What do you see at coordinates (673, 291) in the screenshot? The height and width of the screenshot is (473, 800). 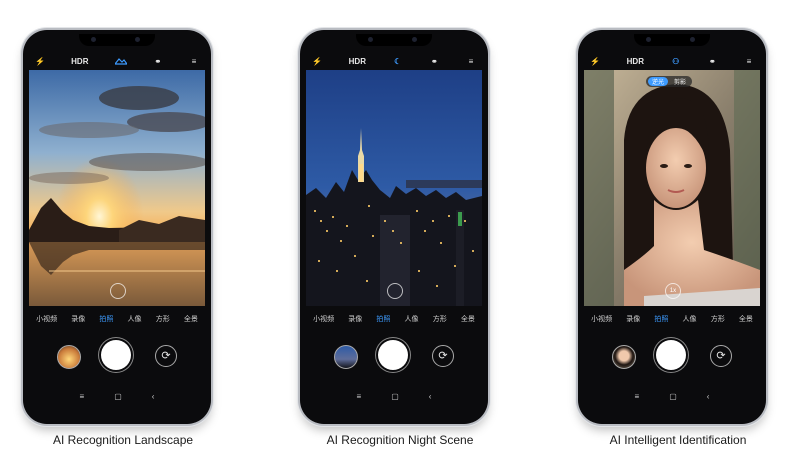 I see `zoom-indicator: 1x` at bounding box center [673, 291].